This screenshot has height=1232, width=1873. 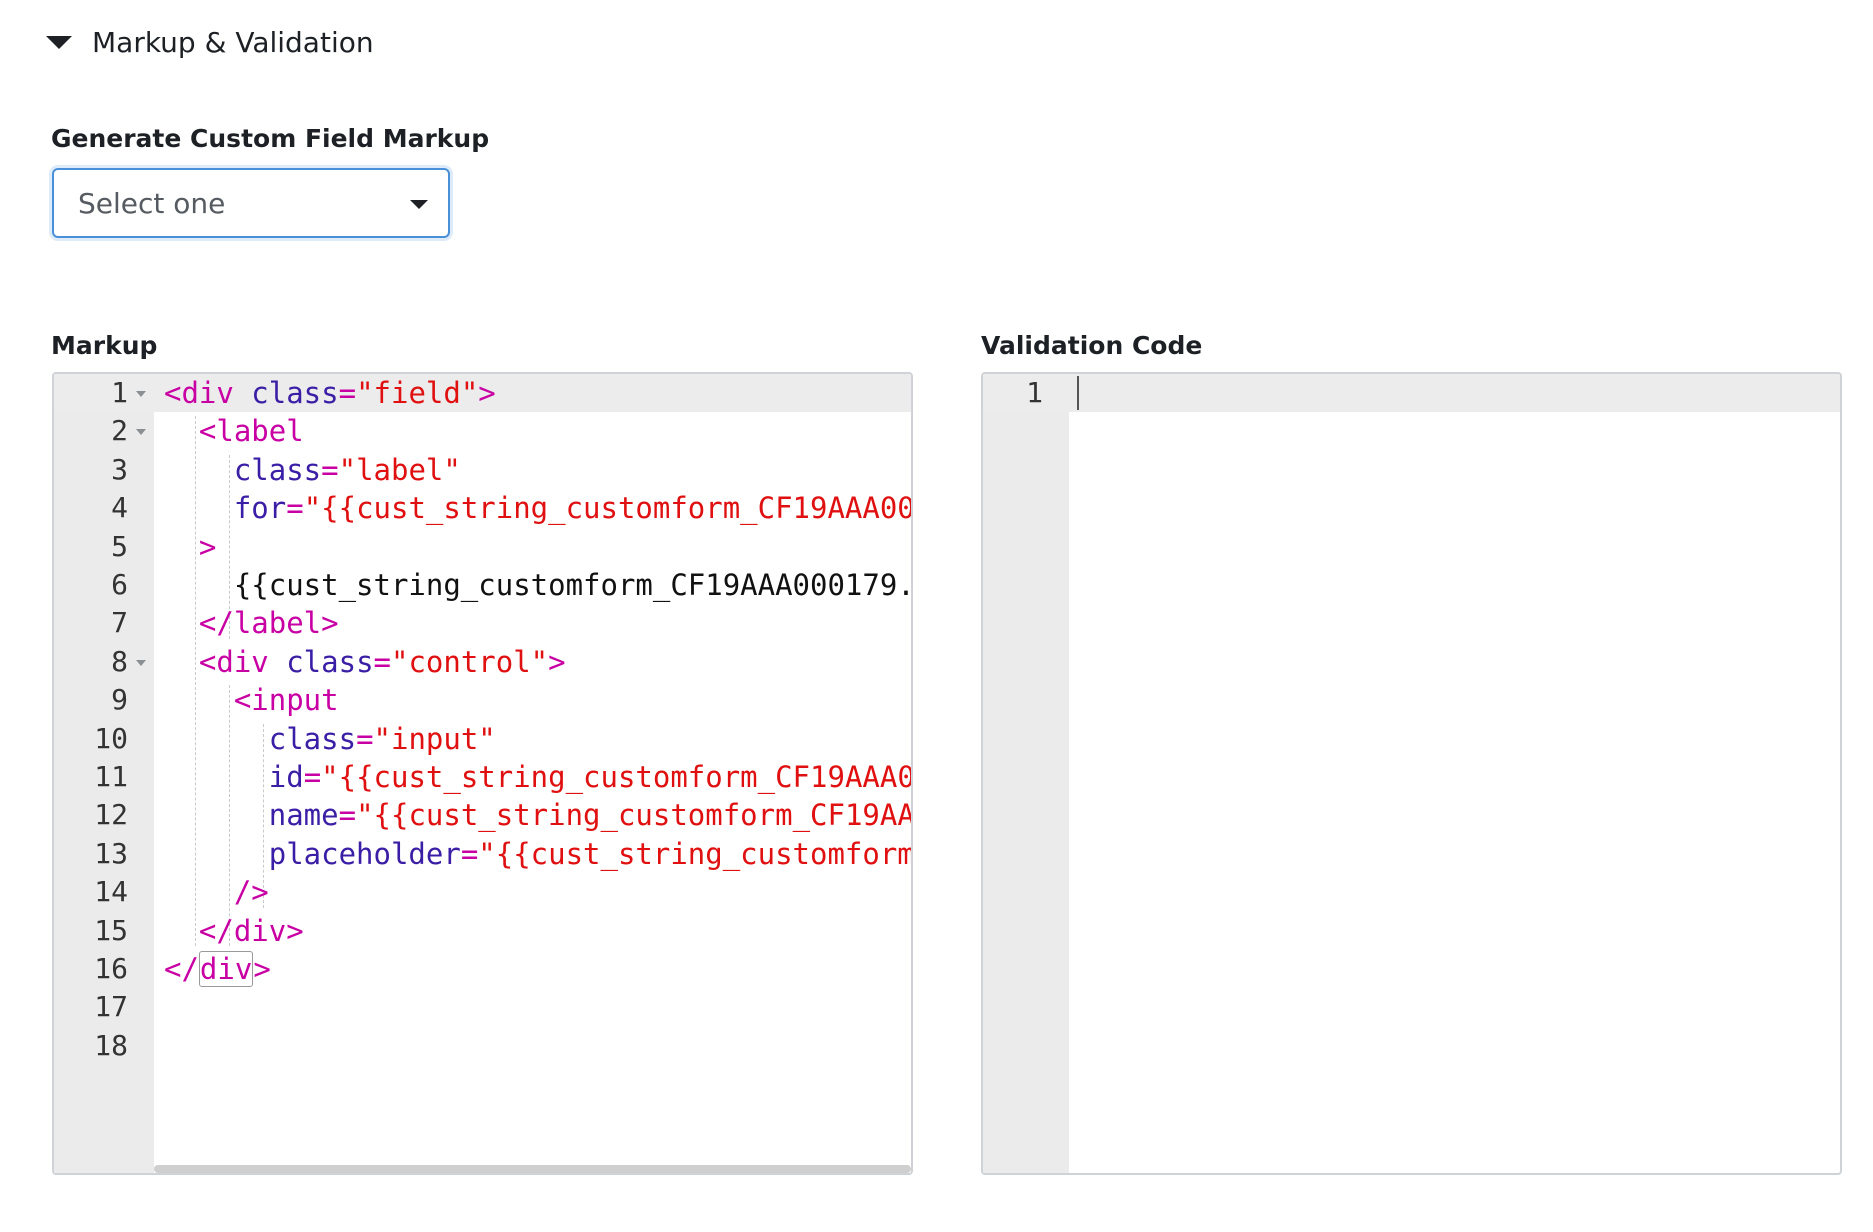 I want to click on code-token: "{{cust_string_customform_C, so click(x=695, y=853).